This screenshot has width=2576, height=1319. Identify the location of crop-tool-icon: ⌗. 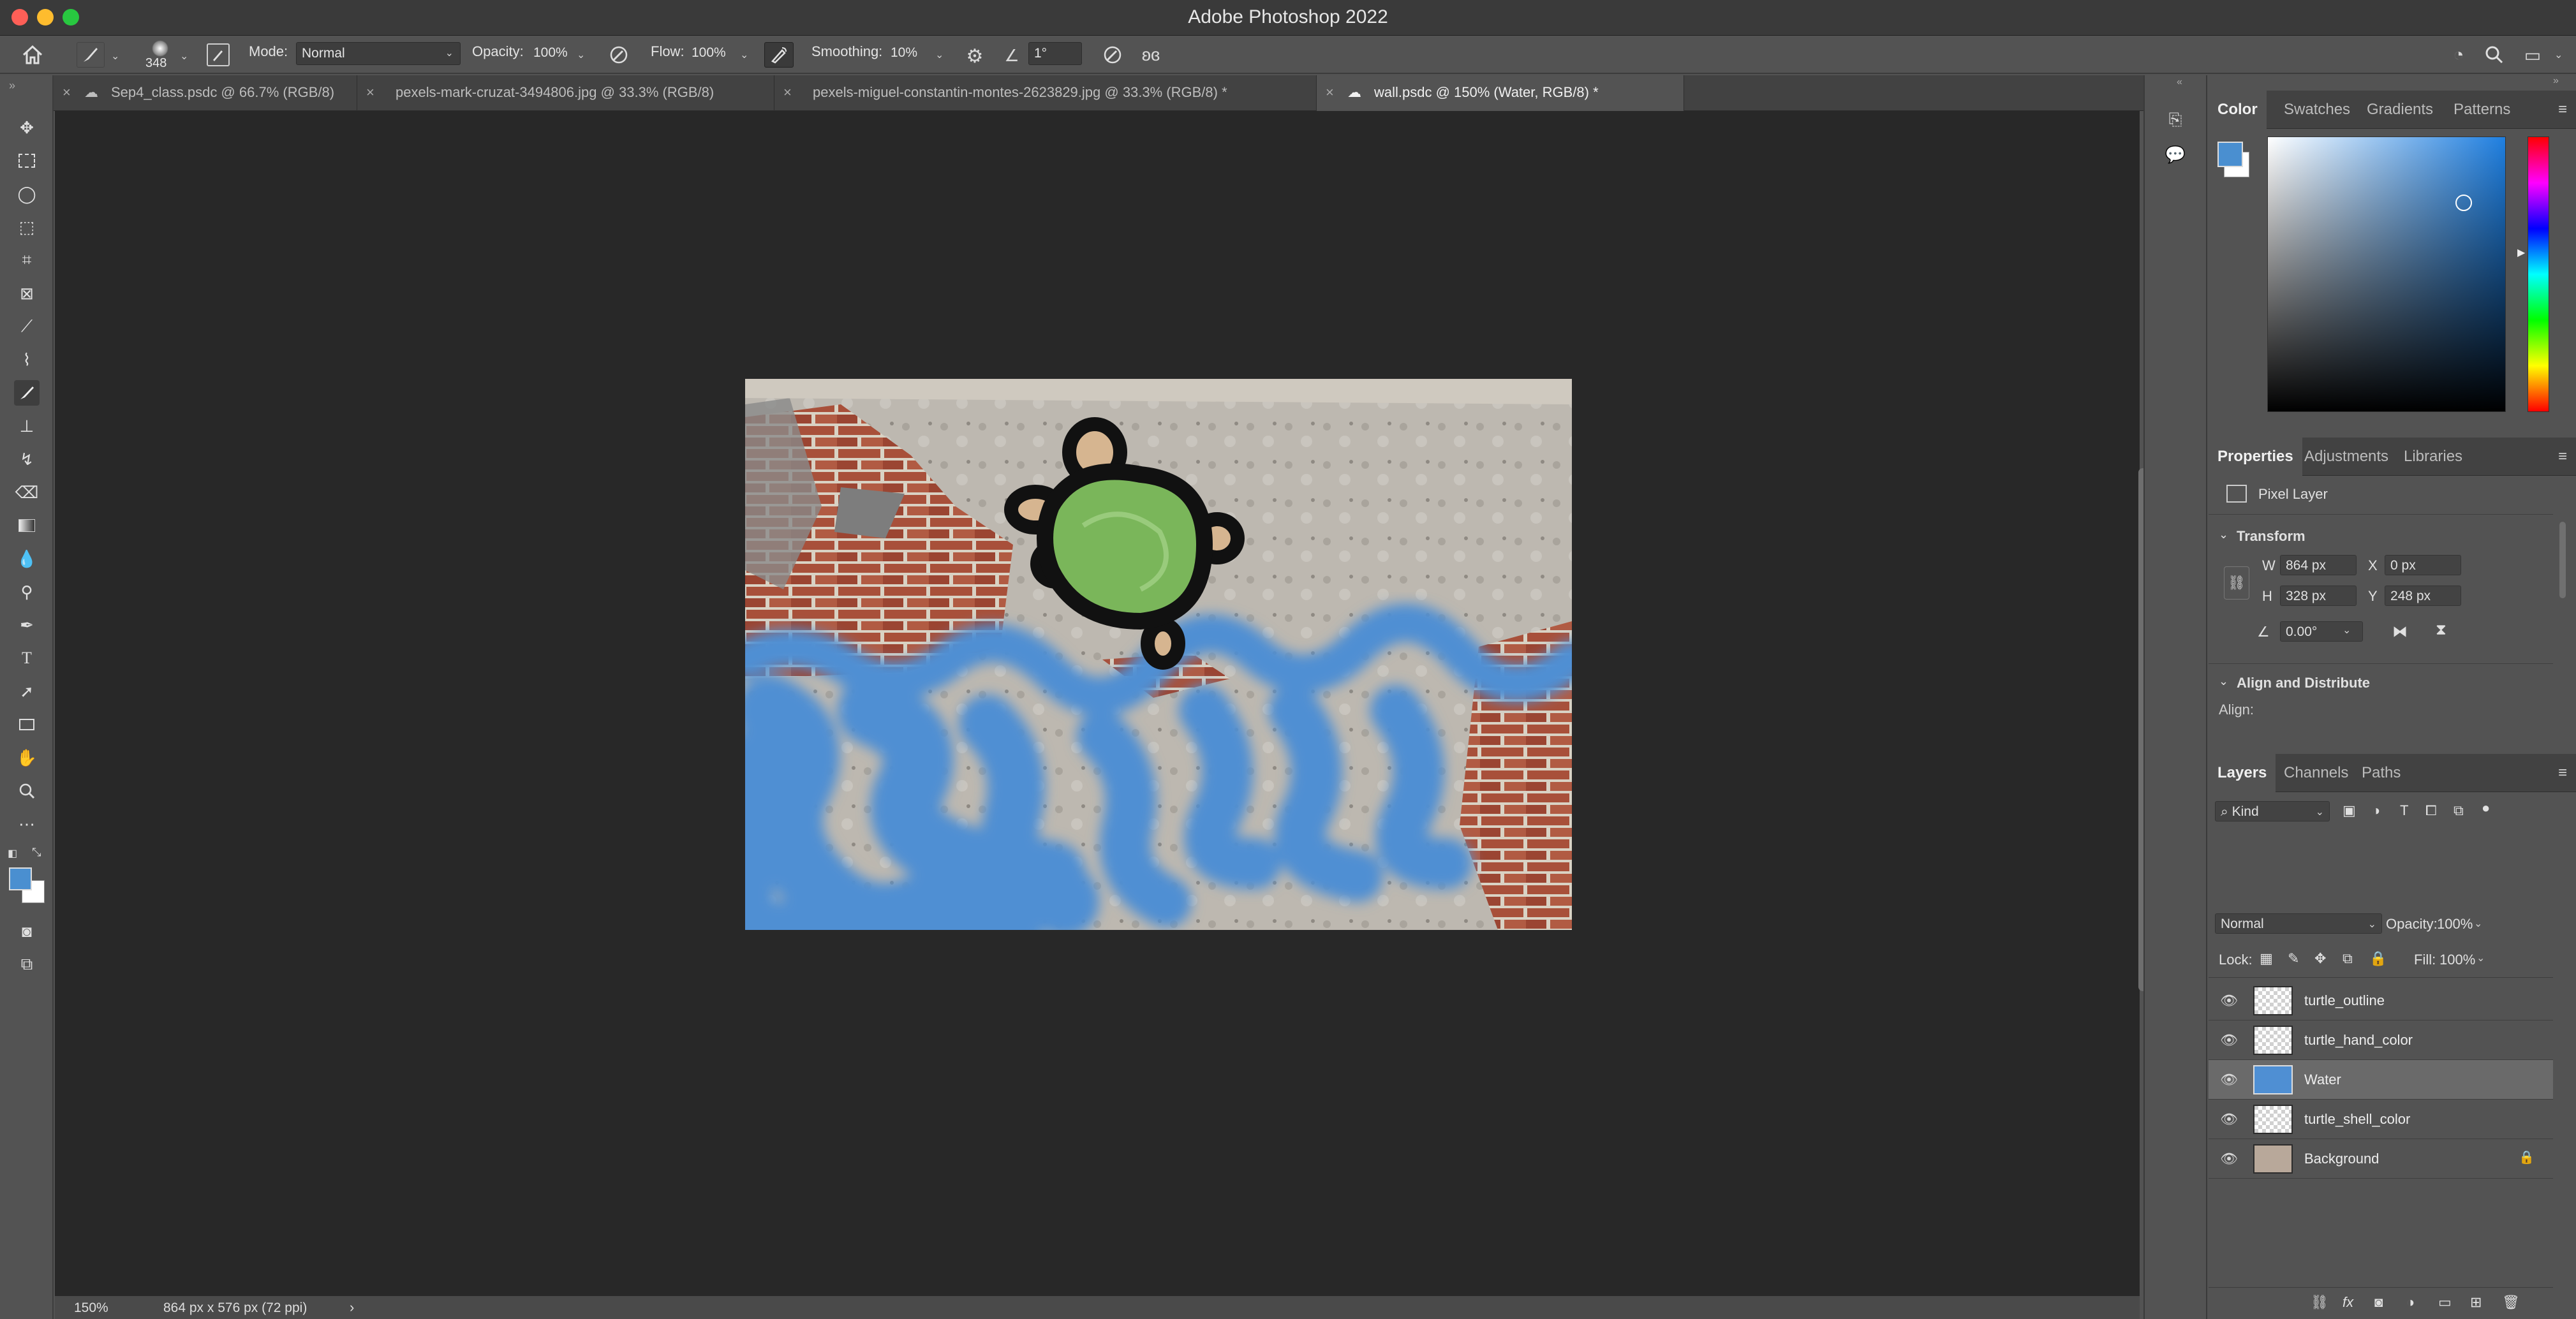
(27, 260).